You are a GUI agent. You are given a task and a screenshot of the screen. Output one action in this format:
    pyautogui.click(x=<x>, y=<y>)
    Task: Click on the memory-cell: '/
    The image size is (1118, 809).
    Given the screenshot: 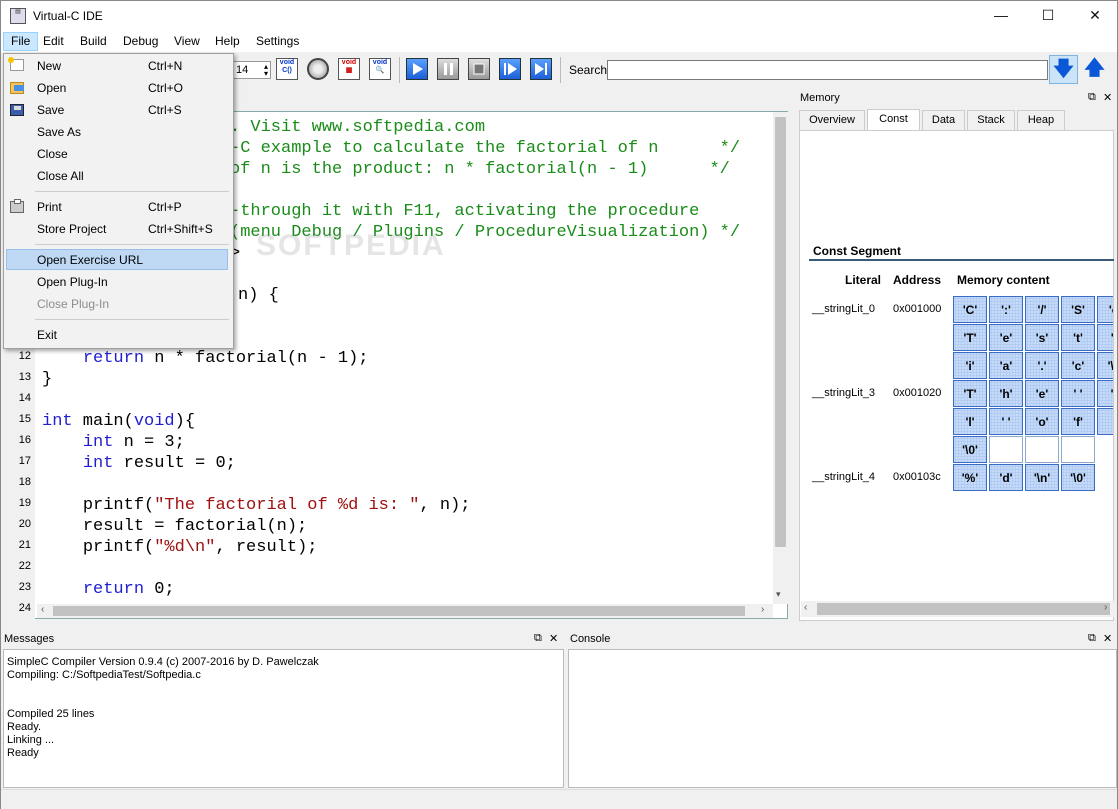 What is the action you would take?
    pyautogui.click(x=1105, y=337)
    